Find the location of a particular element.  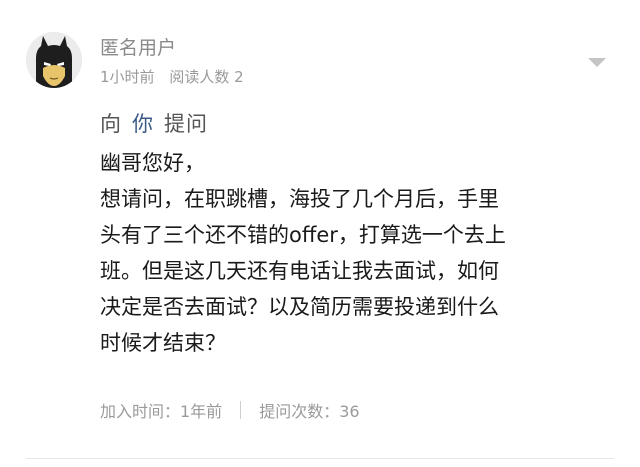

time-ago: 1小时前 is located at coordinates (127, 77).